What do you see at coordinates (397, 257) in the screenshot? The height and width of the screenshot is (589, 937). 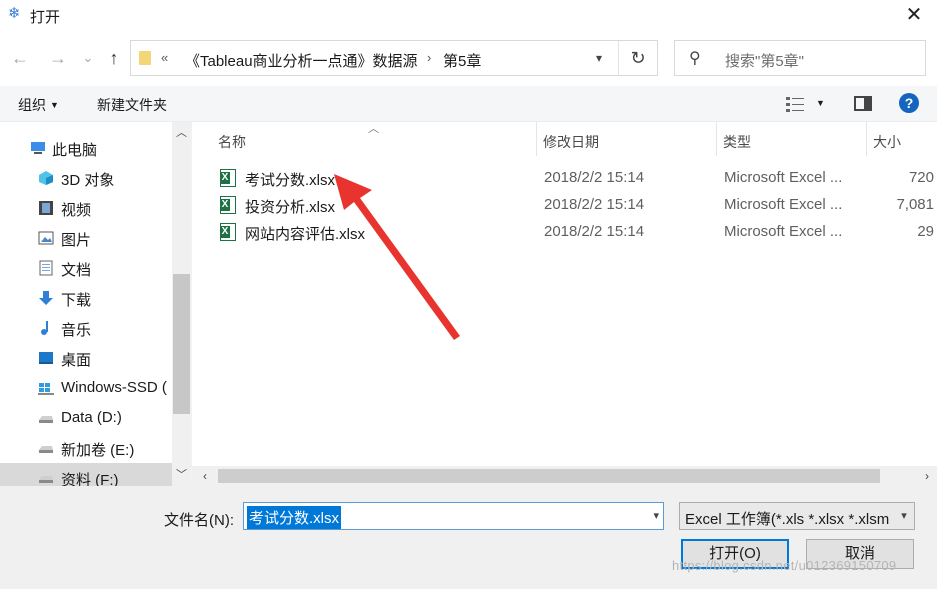 I see `annotation-arrow-icon` at bounding box center [397, 257].